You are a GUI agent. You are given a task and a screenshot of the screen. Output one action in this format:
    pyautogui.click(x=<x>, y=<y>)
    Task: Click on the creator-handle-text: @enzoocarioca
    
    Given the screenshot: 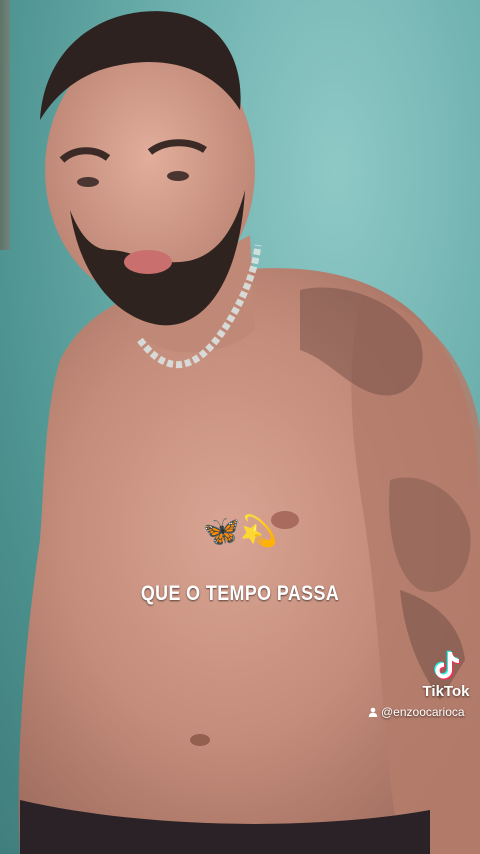 What is the action you would take?
    pyautogui.click(x=423, y=712)
    